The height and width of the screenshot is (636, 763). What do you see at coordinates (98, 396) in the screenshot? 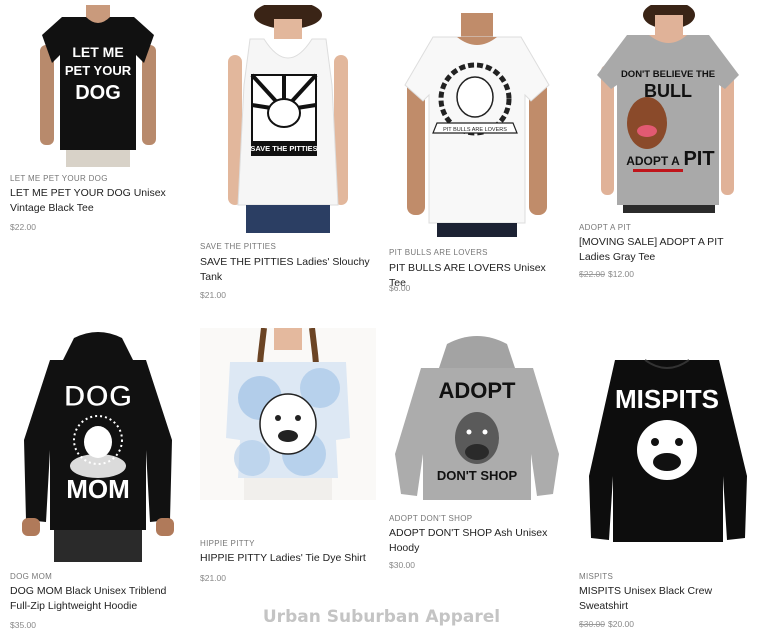
I see `shirt-text: DOG` at bounding box center [98, 396].